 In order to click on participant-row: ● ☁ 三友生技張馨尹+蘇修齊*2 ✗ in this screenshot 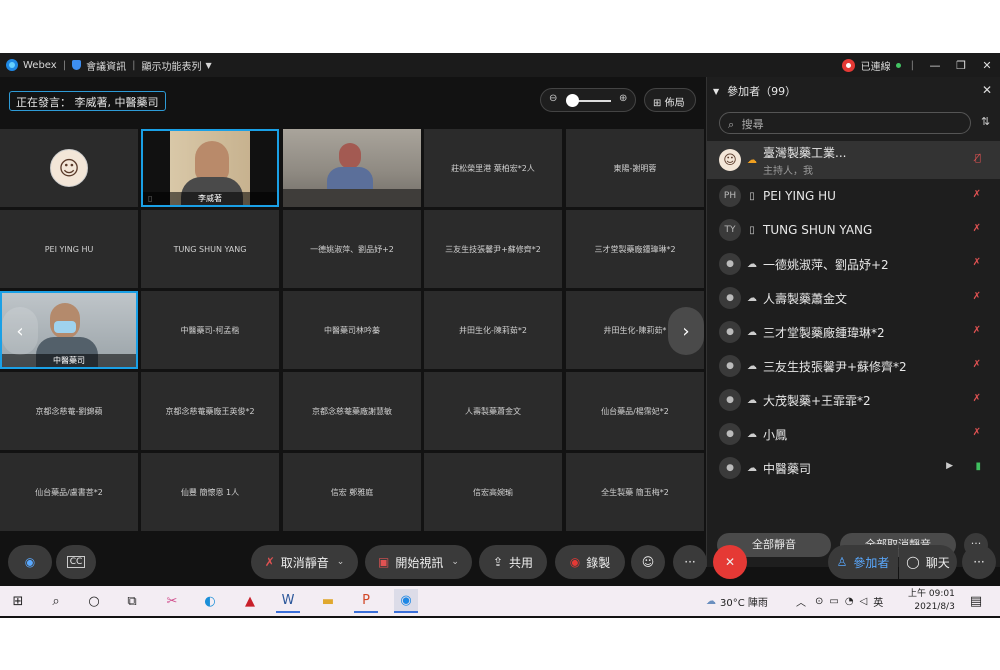, I will do `click(853, 366)`.